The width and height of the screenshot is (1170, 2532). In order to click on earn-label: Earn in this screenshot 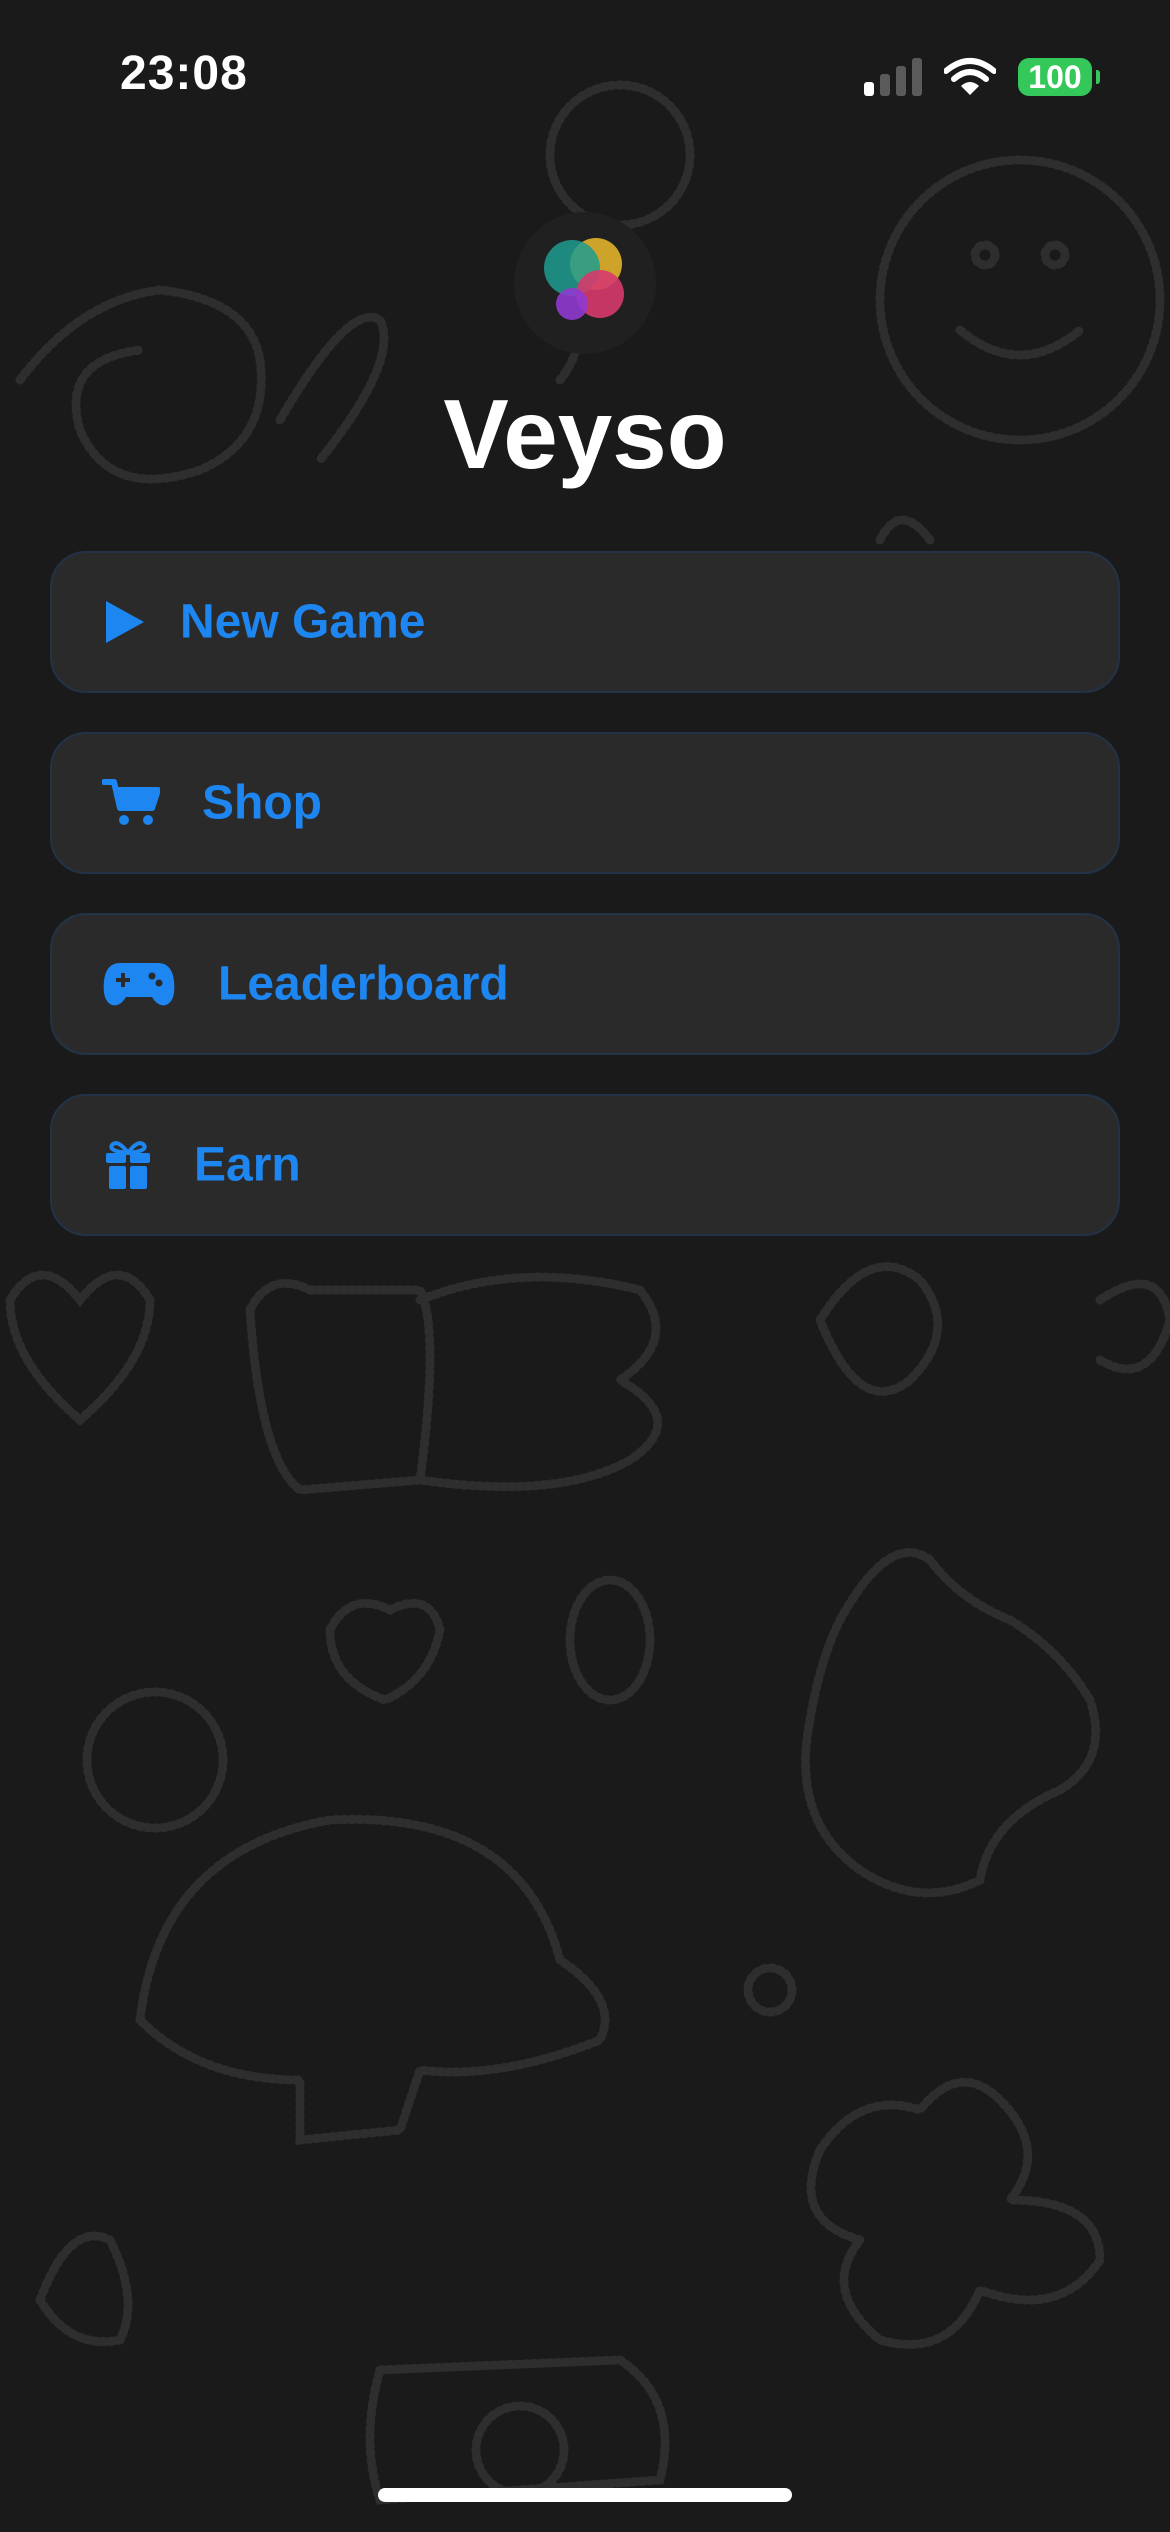, I will do `click(247, 1165)`.